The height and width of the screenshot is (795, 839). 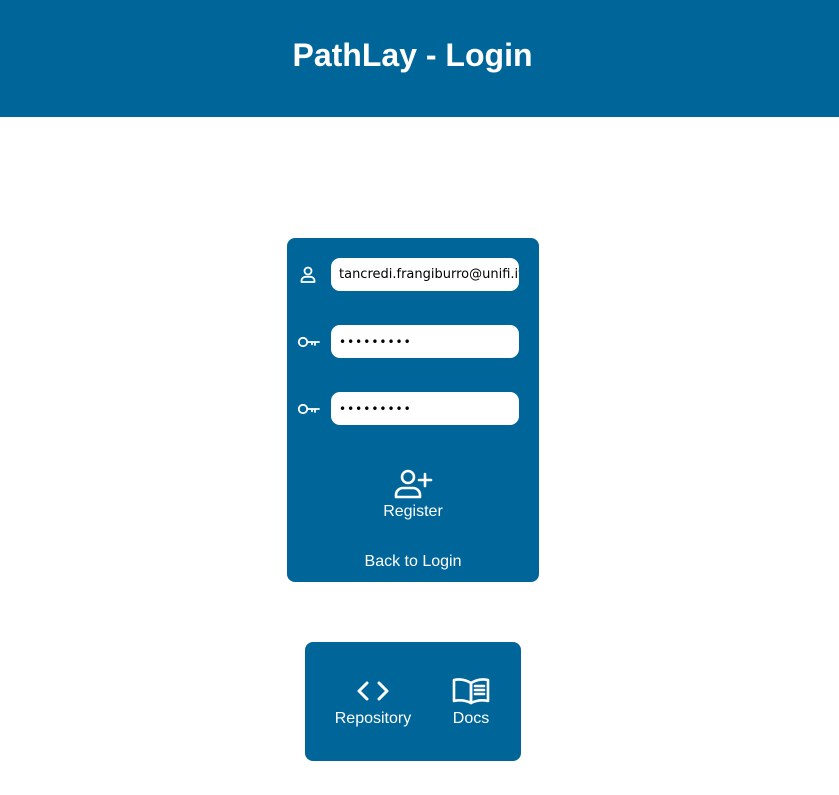 I want to click on register-label: Register, so click(x=413, y=511).